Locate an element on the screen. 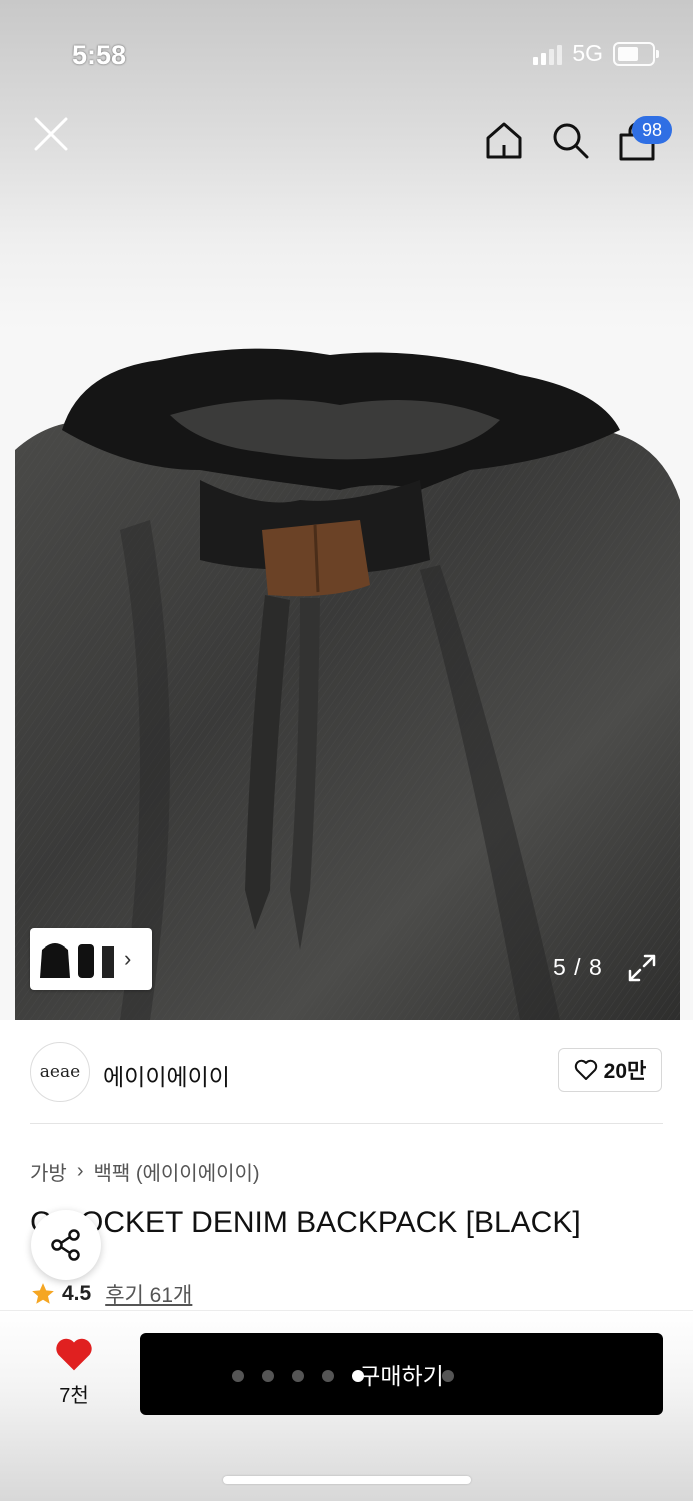 The height and width of the screenshot is (1501, 693). battery-icon is located at coordinates (636, 53).